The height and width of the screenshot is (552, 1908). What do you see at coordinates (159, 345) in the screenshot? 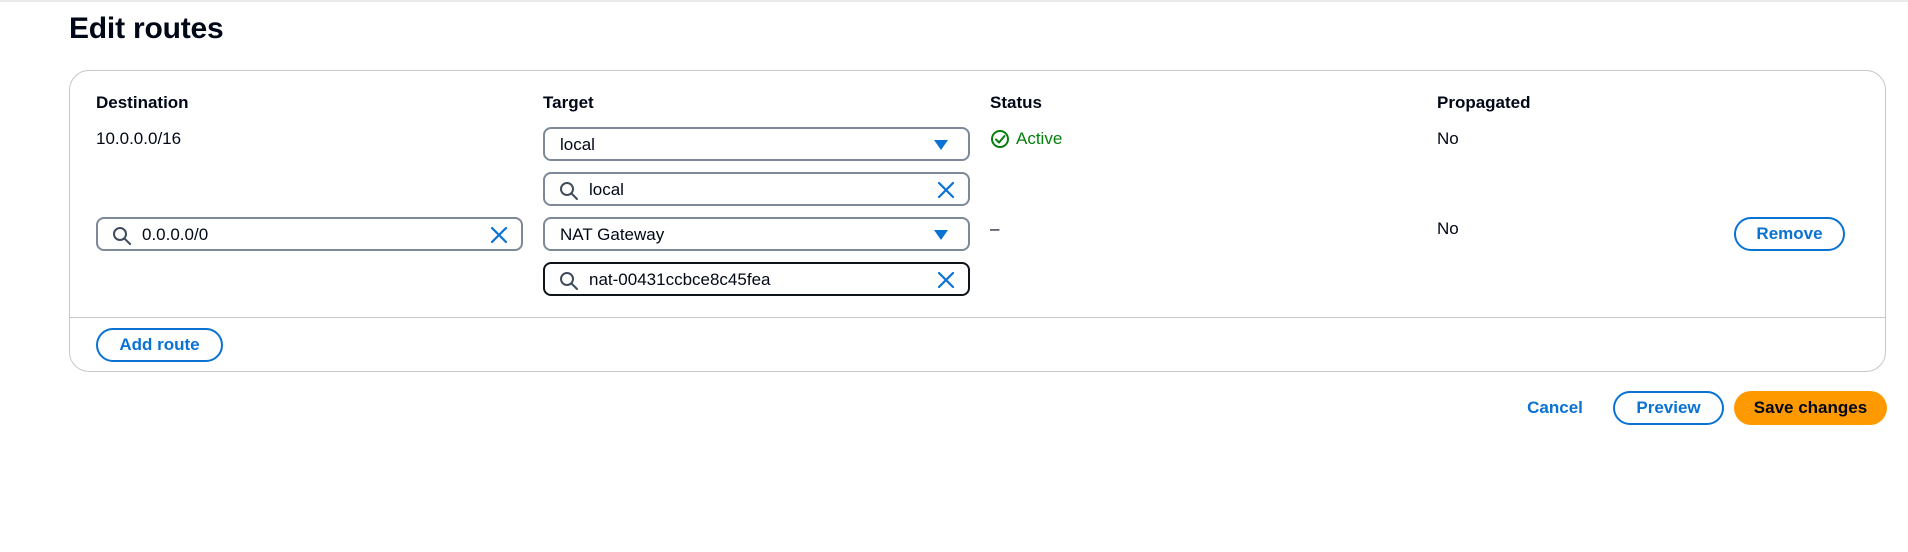
I see `add-route-button: Add route` at bounding box center [159, 345].